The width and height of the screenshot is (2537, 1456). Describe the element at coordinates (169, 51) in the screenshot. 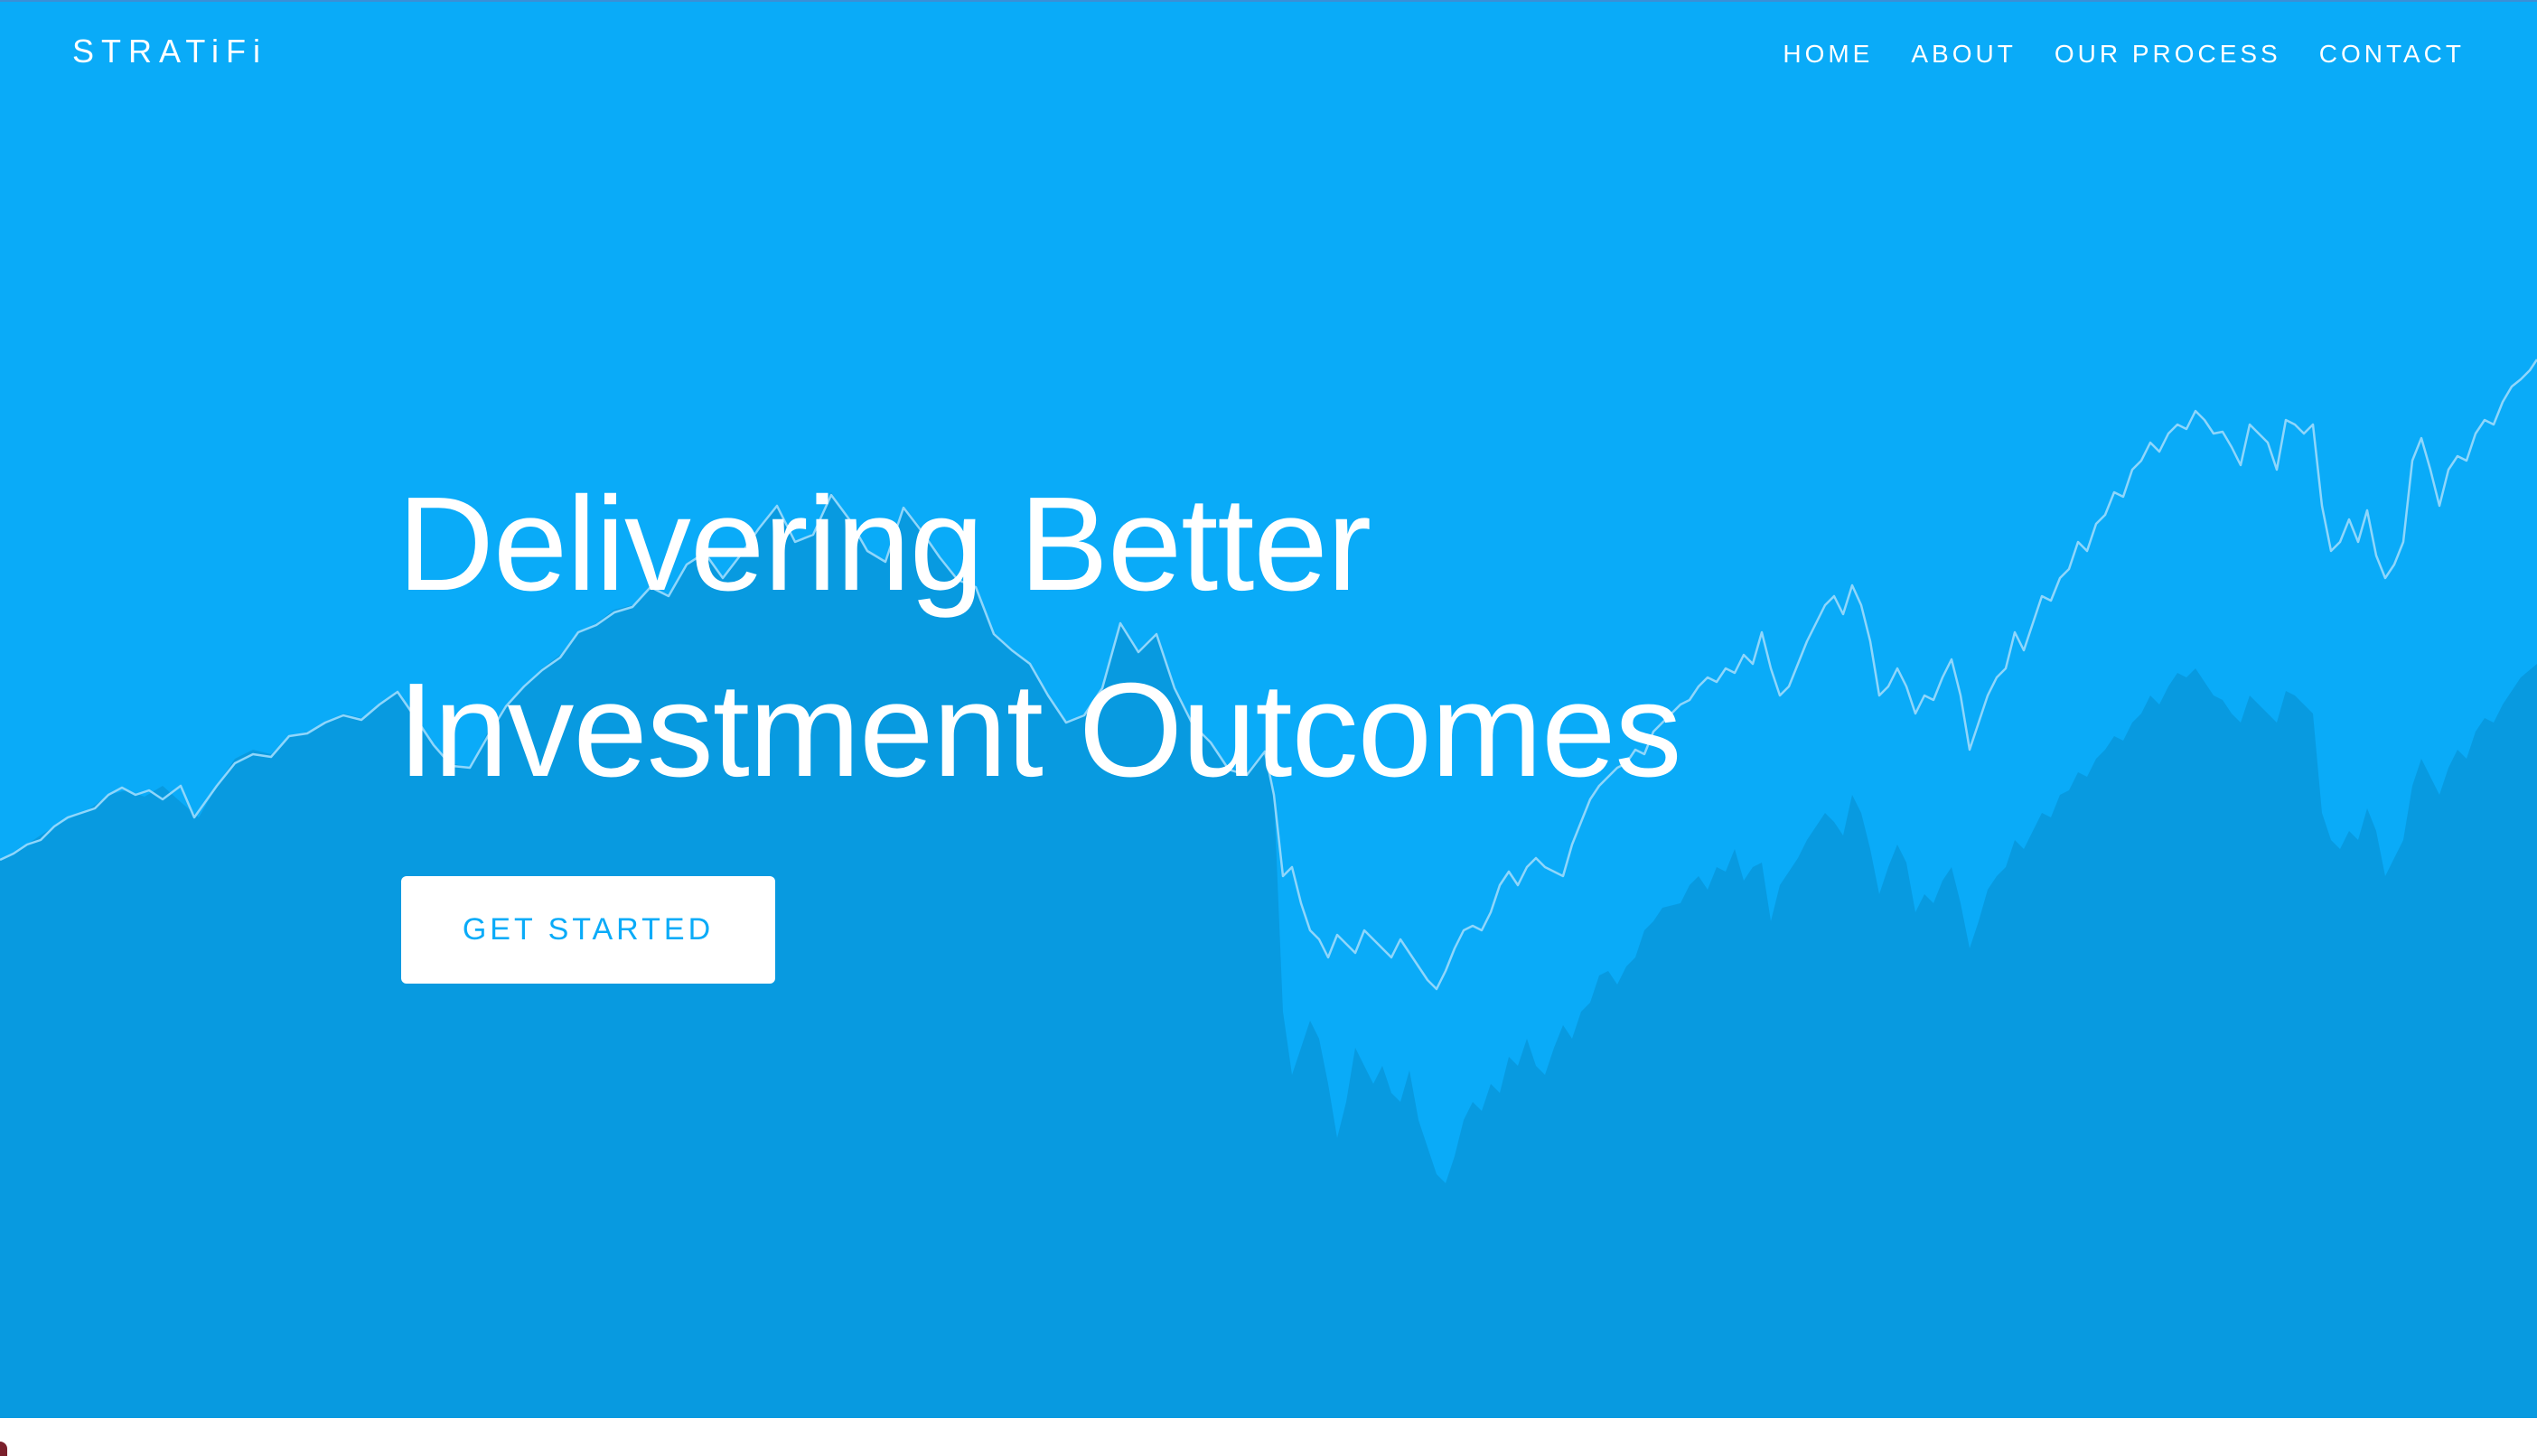

I see `brand-logo: STRATiFi` at that location.